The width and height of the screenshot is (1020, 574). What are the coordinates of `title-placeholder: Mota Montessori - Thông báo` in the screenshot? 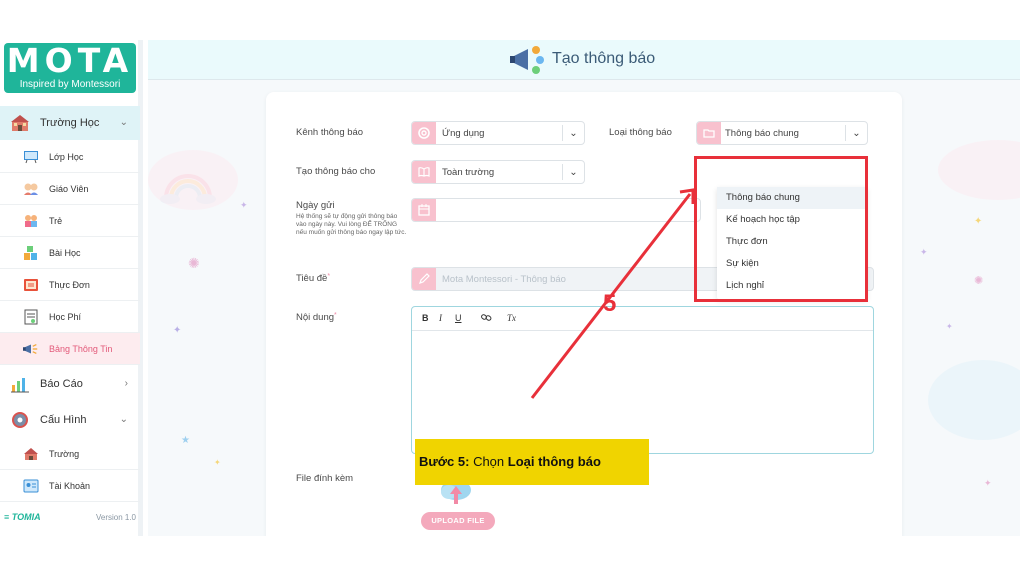 It's located at (504, 279).